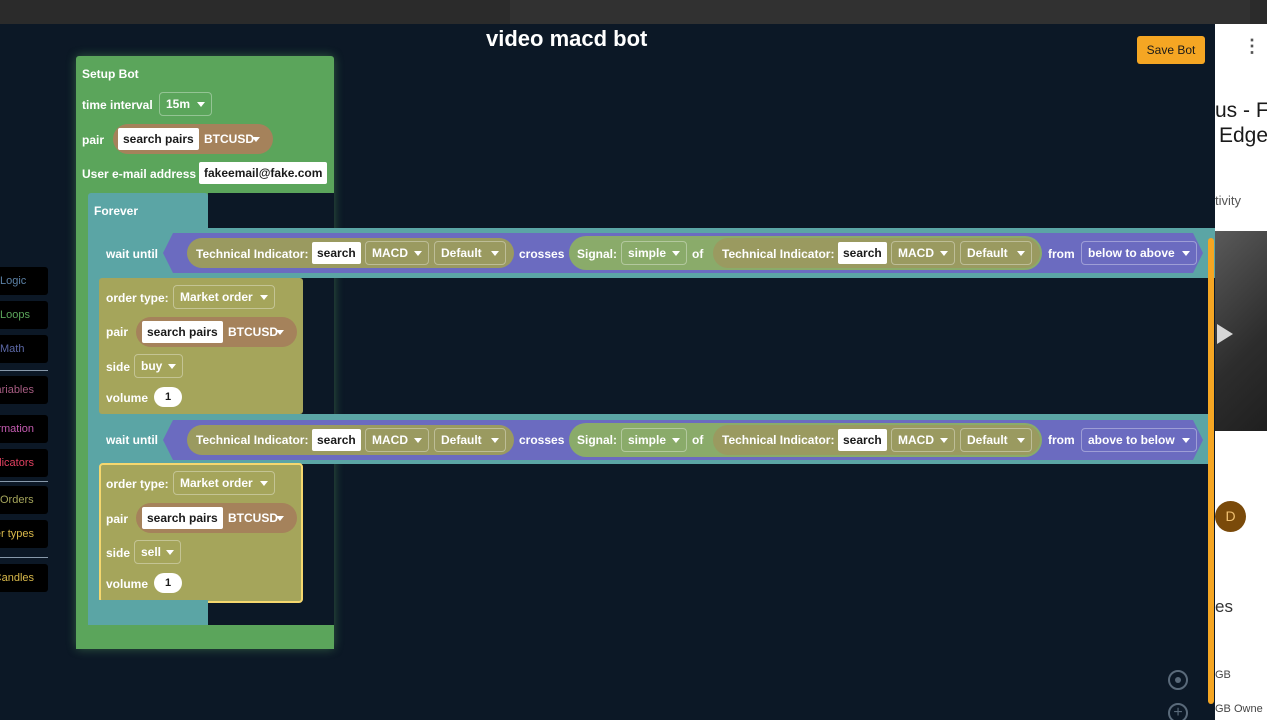  What do you see at coordinates (110, 74) in the screenshot?
I see `setup-bot-header: Setup Bot` at bounding box center [110, 74].